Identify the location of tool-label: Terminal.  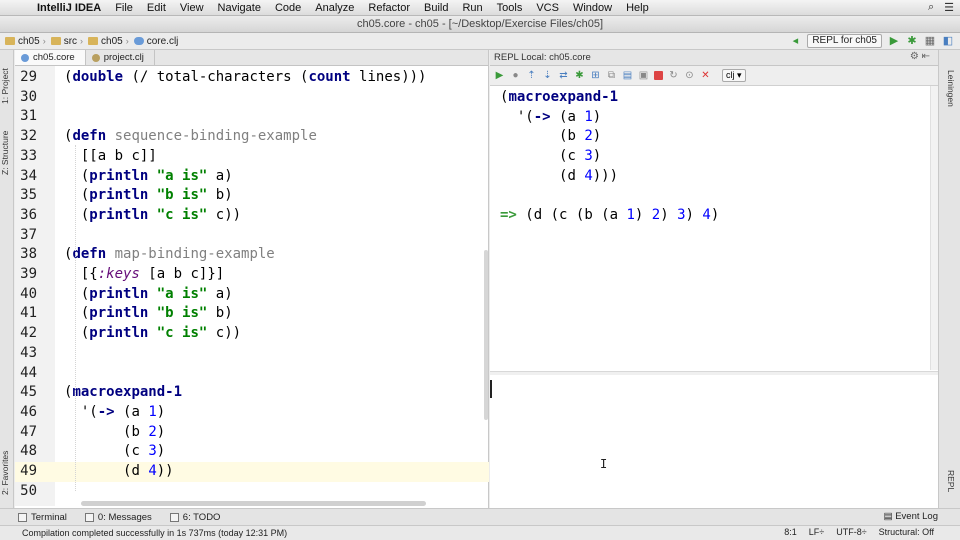
(49, 517).